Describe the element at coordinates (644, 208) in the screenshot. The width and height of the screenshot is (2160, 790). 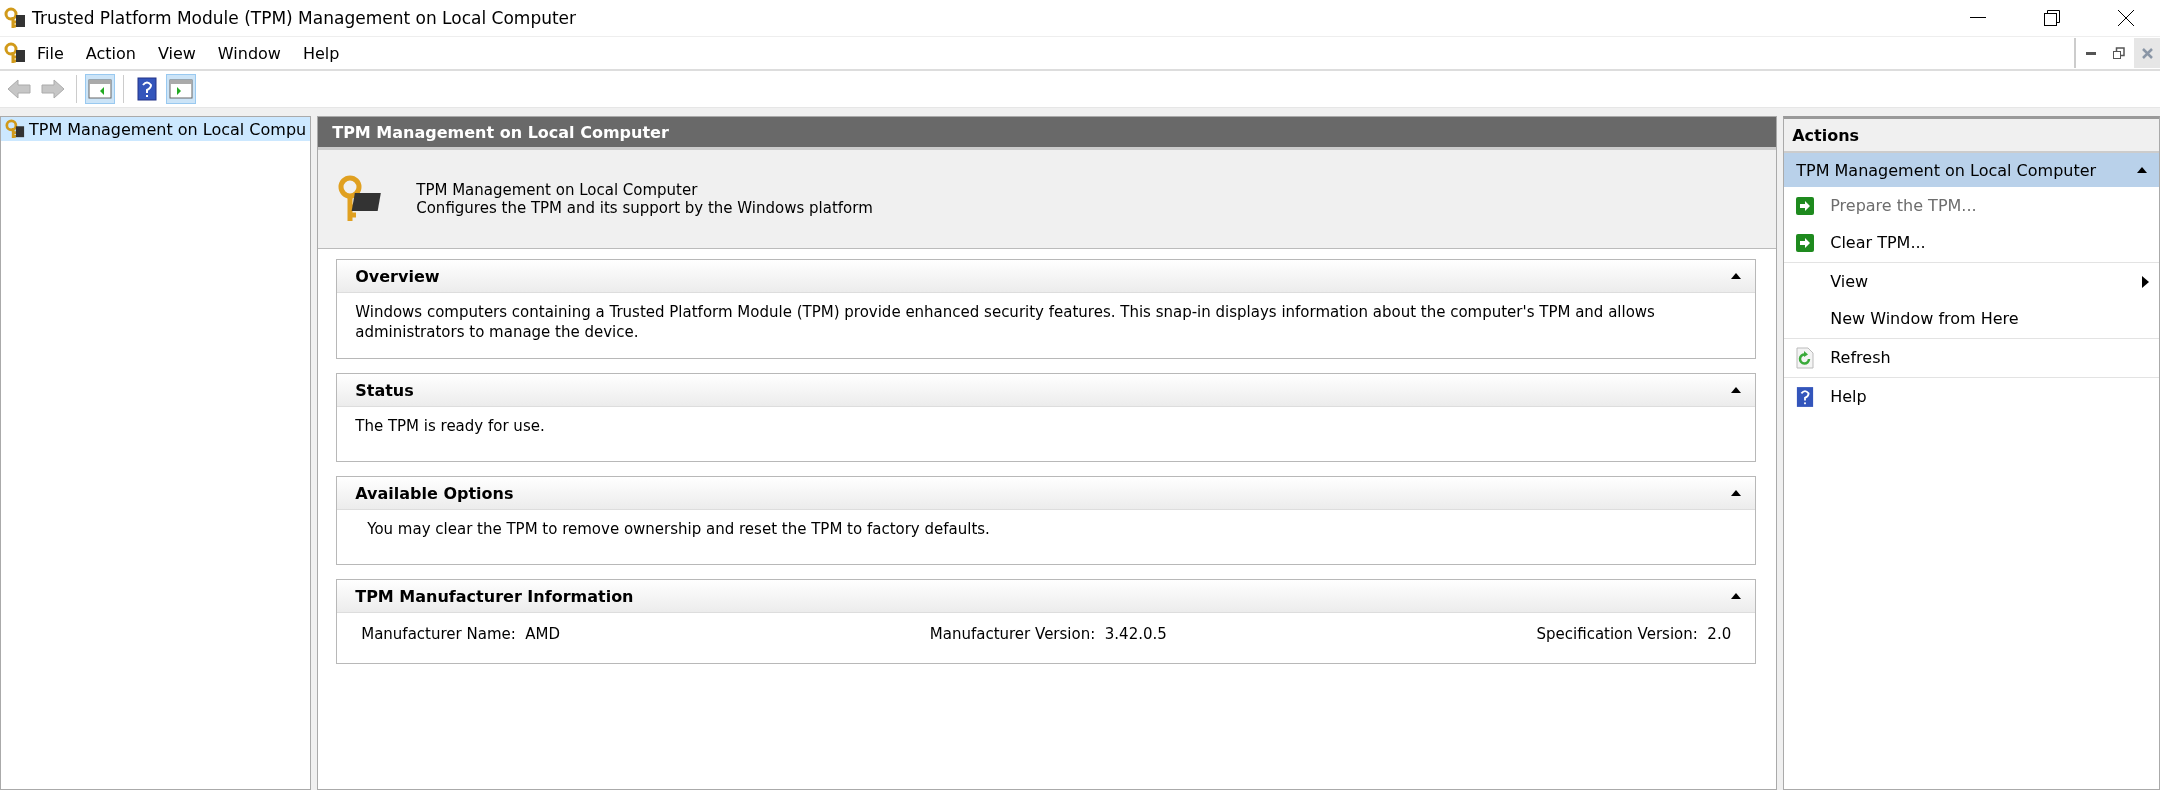
I see `intro-description: Configures the TPM and its support by the Windows platform` at that location.